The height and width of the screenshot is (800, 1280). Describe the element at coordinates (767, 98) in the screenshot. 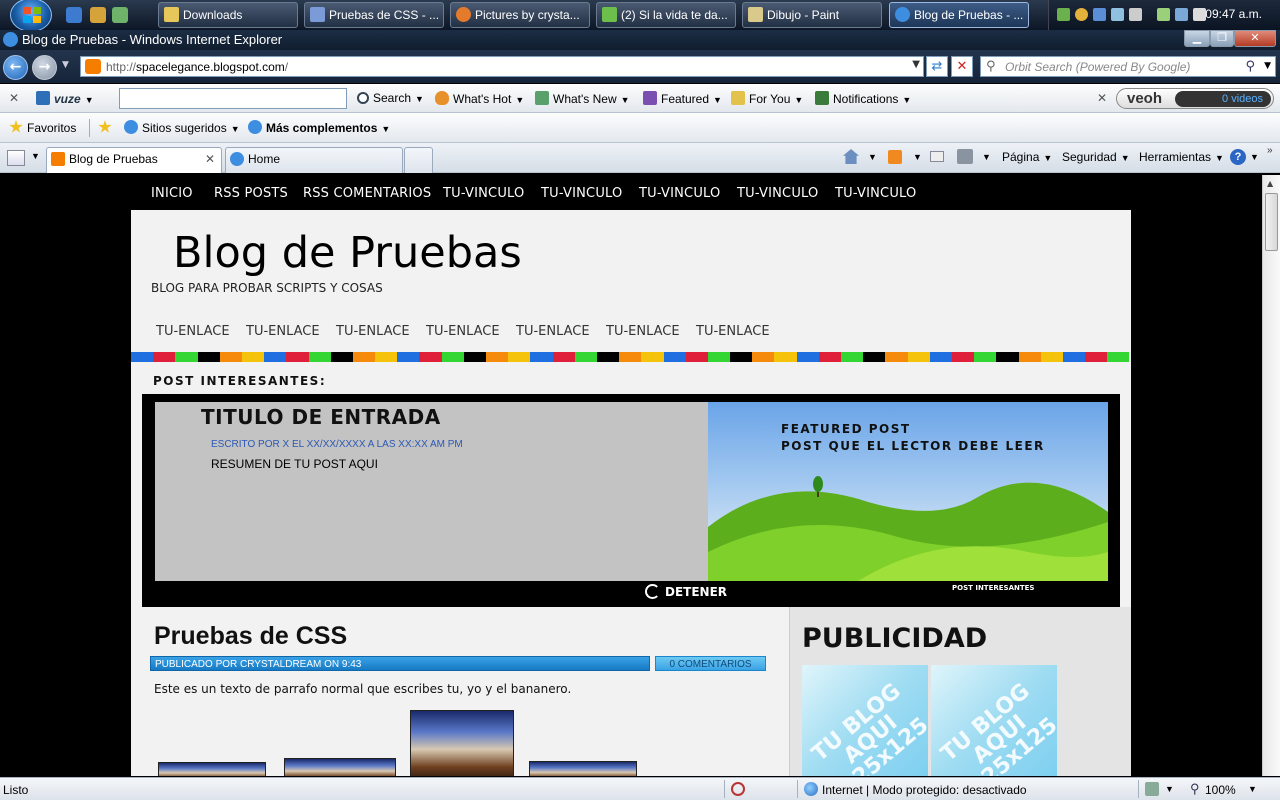

I see `for-you-menu: For You ▼` at that location.